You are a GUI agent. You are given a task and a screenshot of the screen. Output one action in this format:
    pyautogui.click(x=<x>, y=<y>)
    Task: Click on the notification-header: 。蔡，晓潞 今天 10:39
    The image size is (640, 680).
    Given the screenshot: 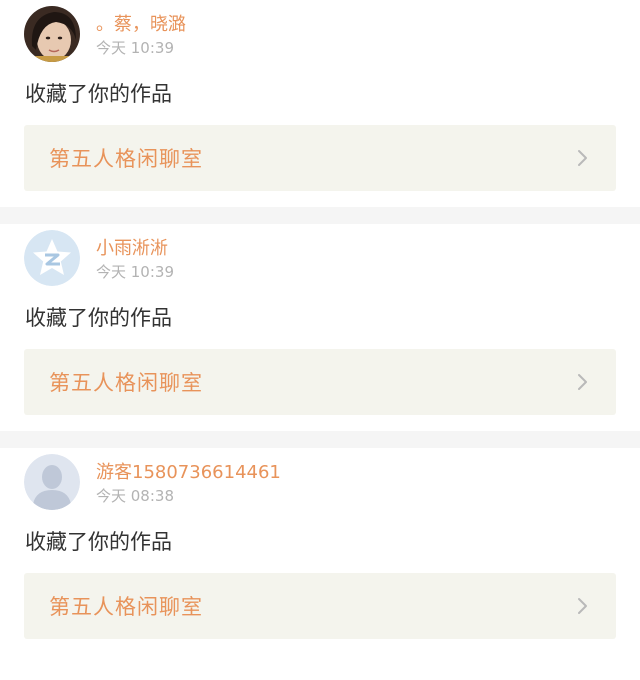 What is the action you would take?
    pyautogui.click(x=324, y=34)
    